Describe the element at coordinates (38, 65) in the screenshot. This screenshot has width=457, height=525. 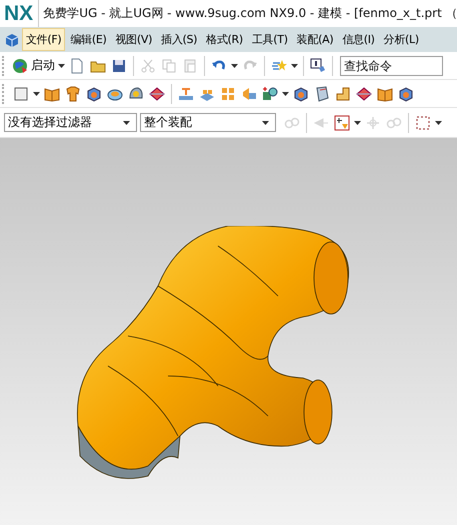
I see `start-button: 启动` at that location.